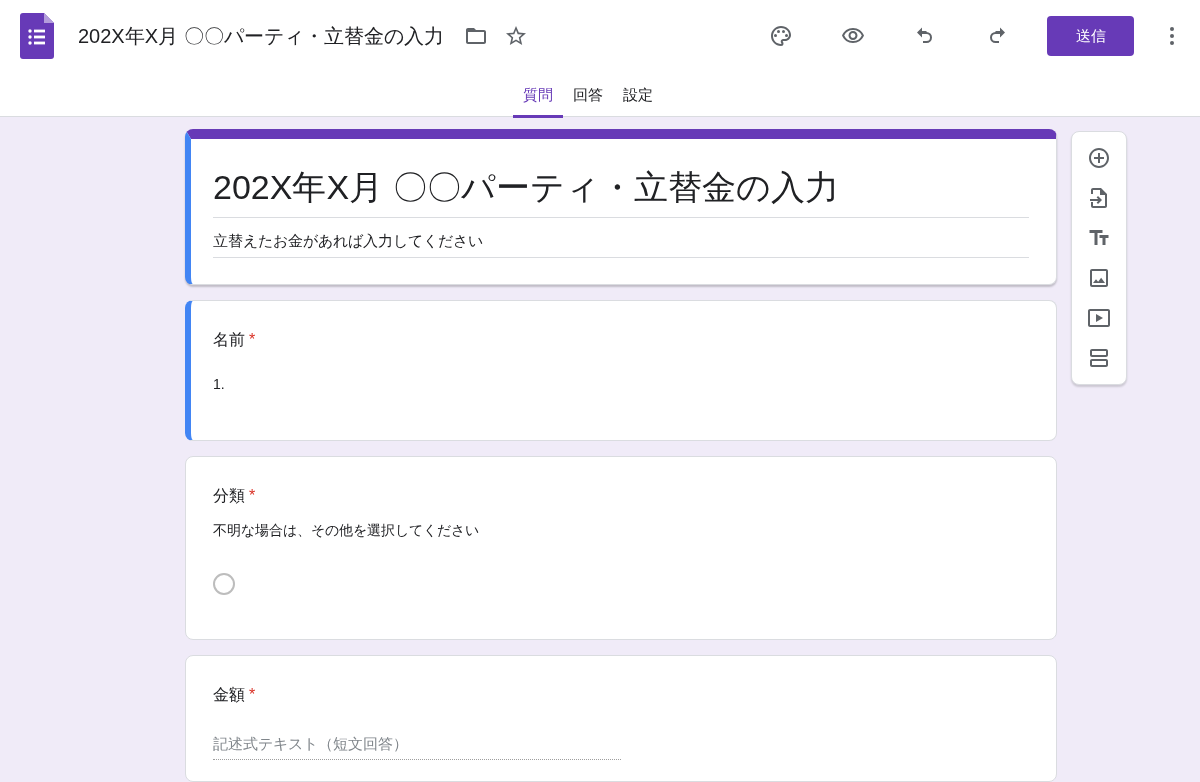 This screenshot has height=782, width=1200. What do you see at coordinates (621, 186) in the screenshot?
I see `form-title: 202X年X月 〇〇パーティ・立替金の入力` at bounding box center [621, 186].